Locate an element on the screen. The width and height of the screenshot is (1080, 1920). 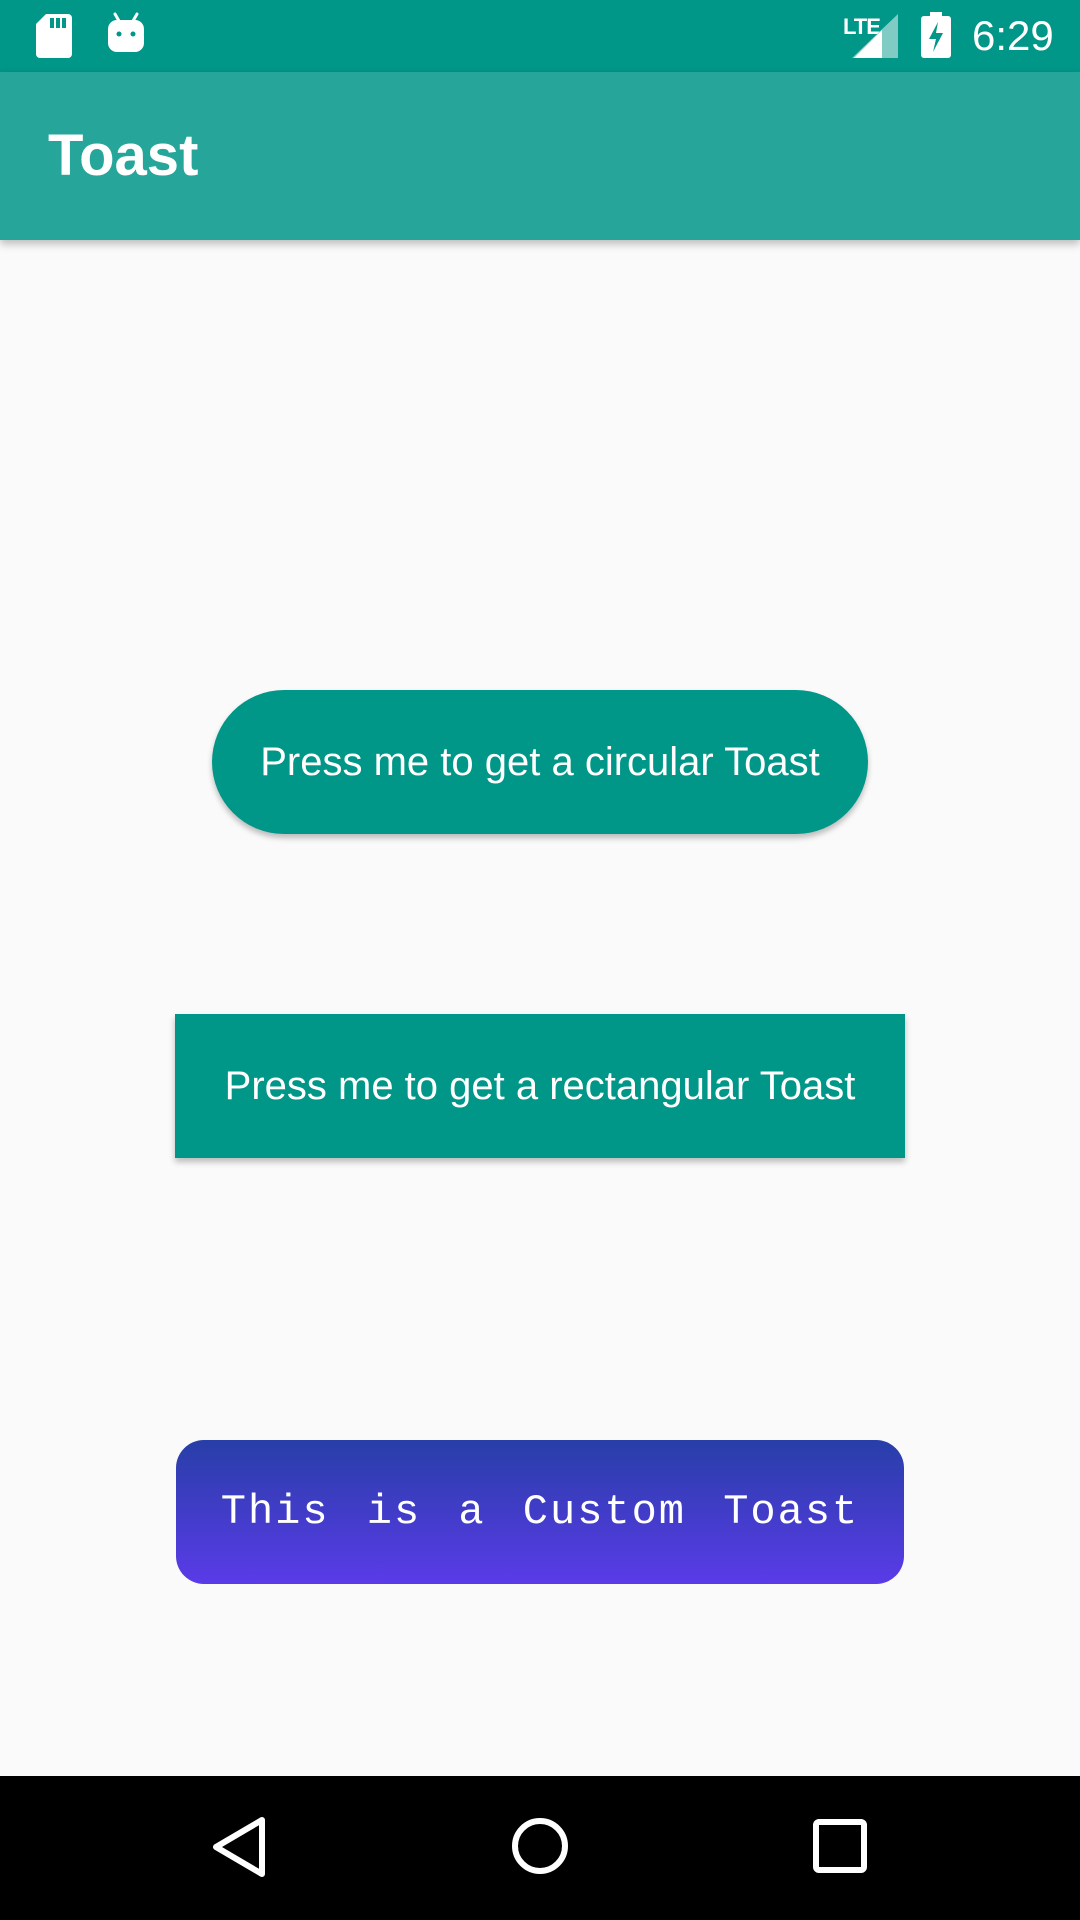
navigation-bar is located at coordinates (540, 1848).